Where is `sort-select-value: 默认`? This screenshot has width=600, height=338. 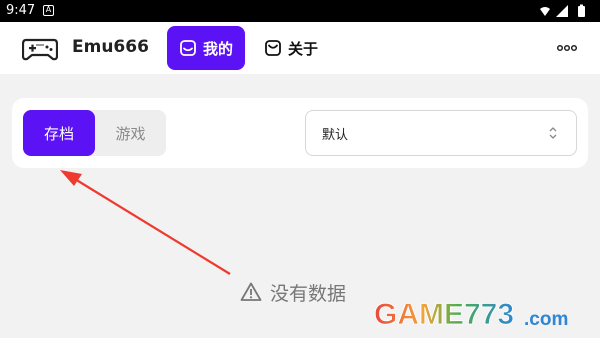
sort-select-value: 默认 is located at coordinates (335, 135).